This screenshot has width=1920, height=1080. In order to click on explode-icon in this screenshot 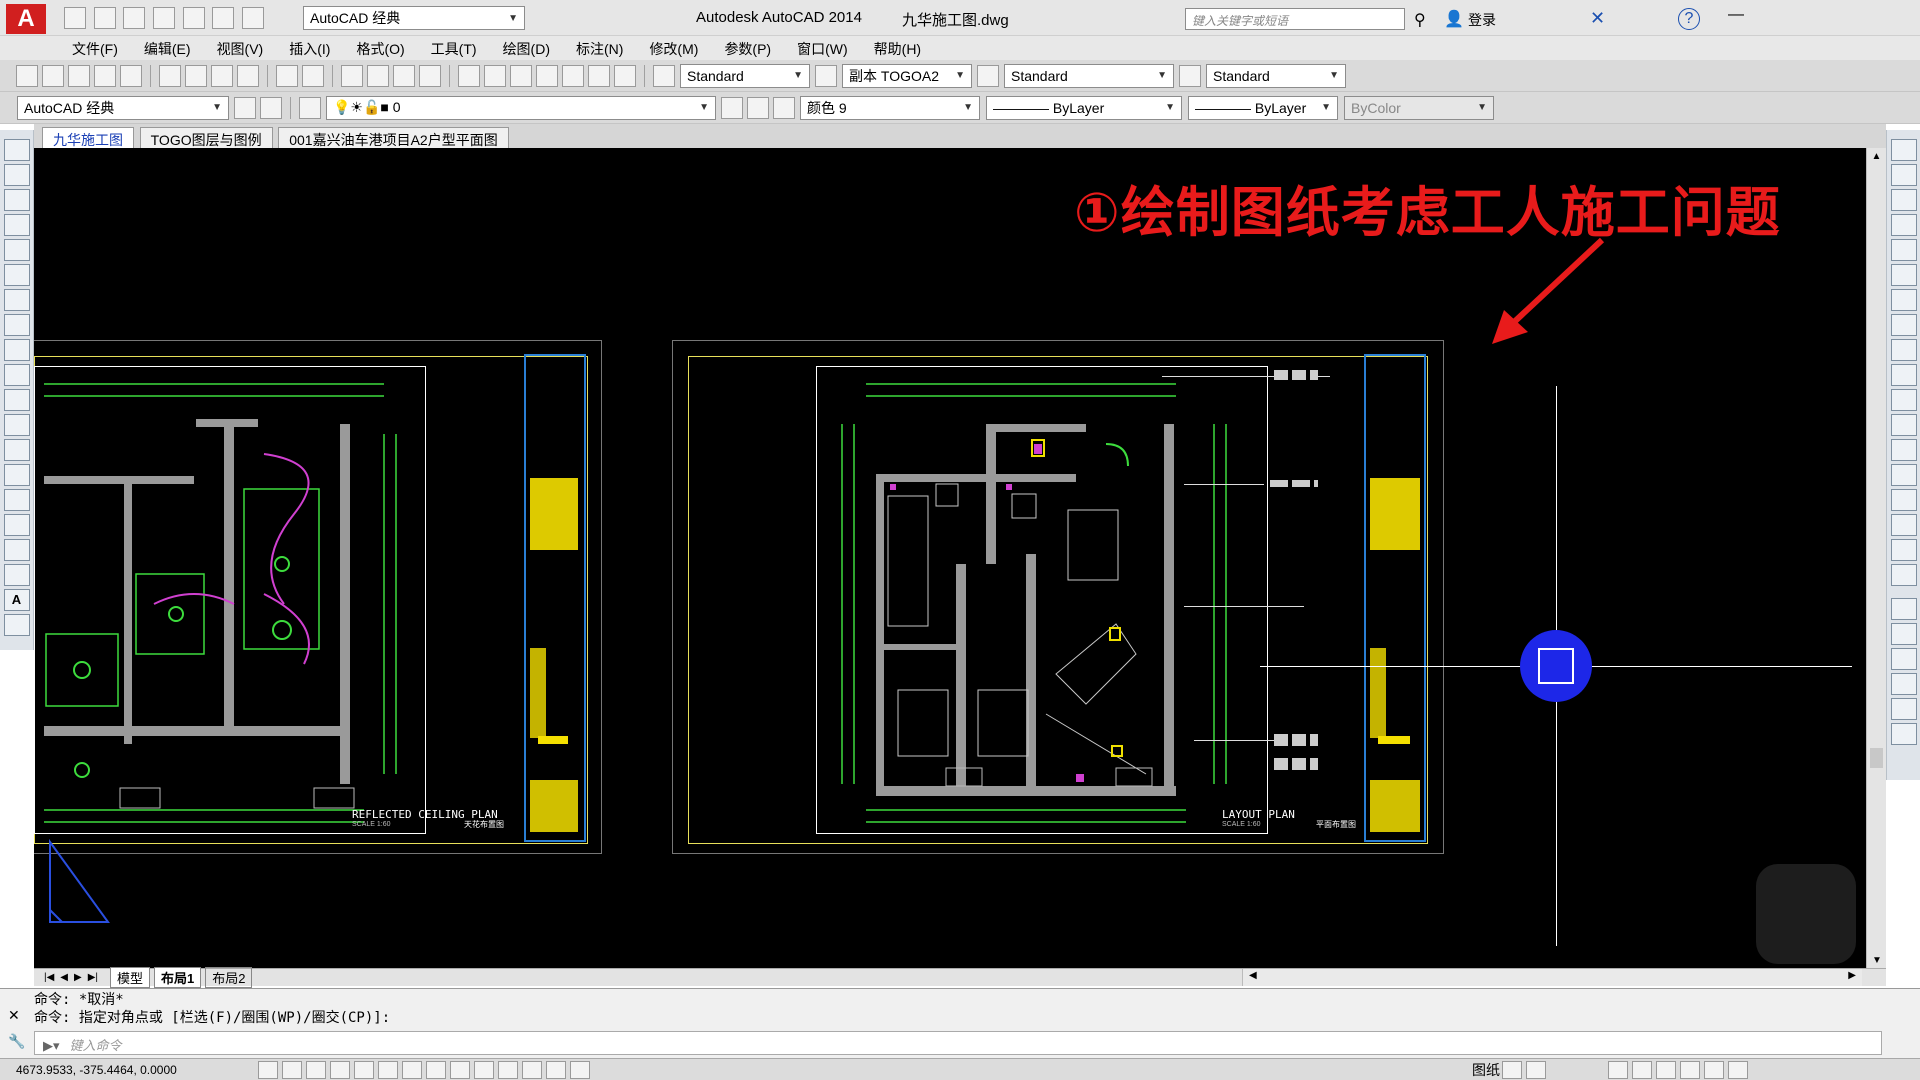, I will do `click(1903, 575)`.